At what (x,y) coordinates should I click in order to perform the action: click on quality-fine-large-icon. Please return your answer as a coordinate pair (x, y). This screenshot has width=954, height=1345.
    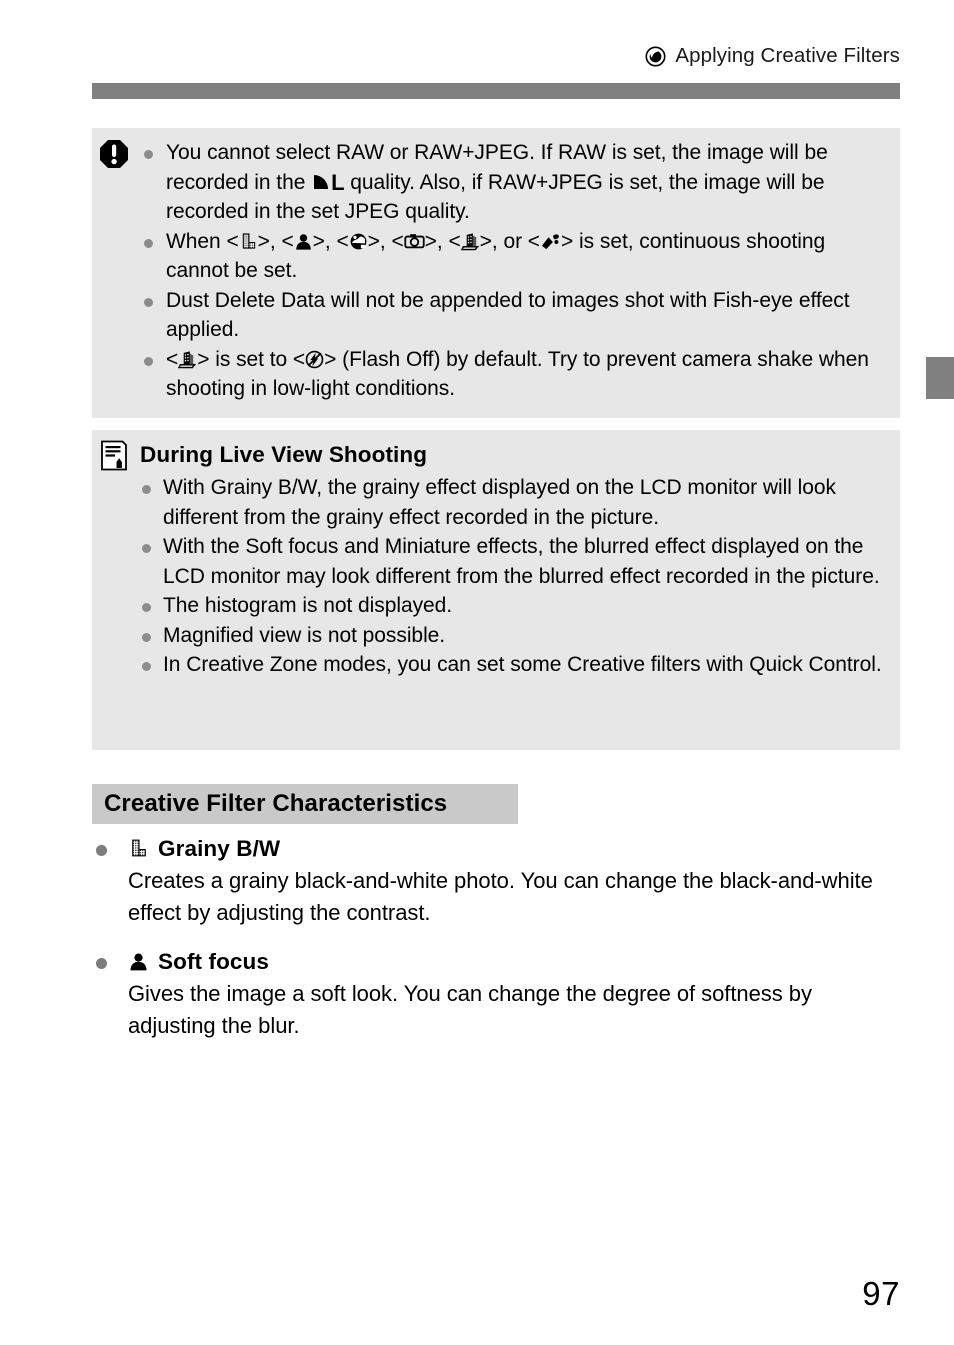
    Looking at the image, I should click on (321, 182).